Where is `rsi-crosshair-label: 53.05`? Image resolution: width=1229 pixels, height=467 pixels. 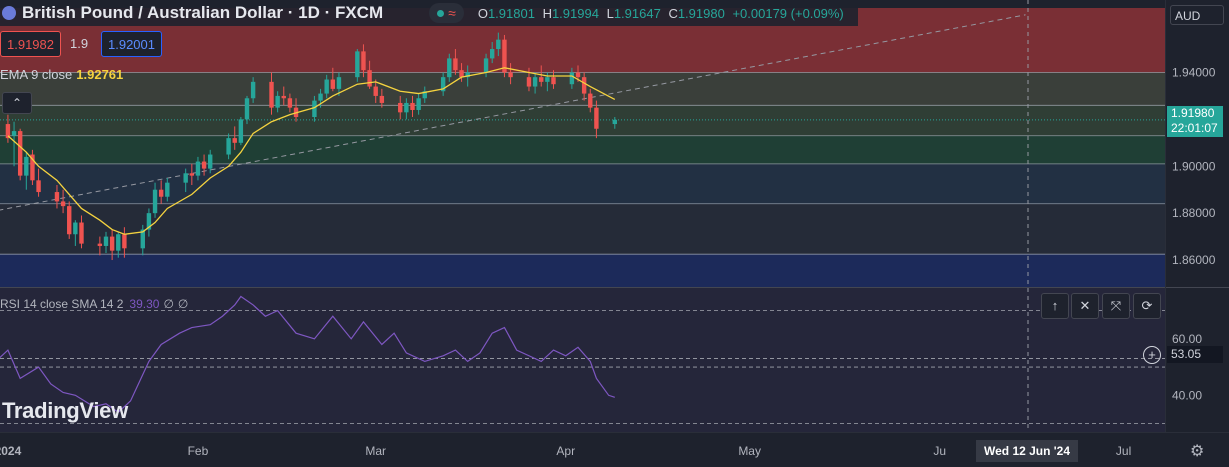 rsi-crosshair-label: 53.05 is located at coordinates (1195, 354).